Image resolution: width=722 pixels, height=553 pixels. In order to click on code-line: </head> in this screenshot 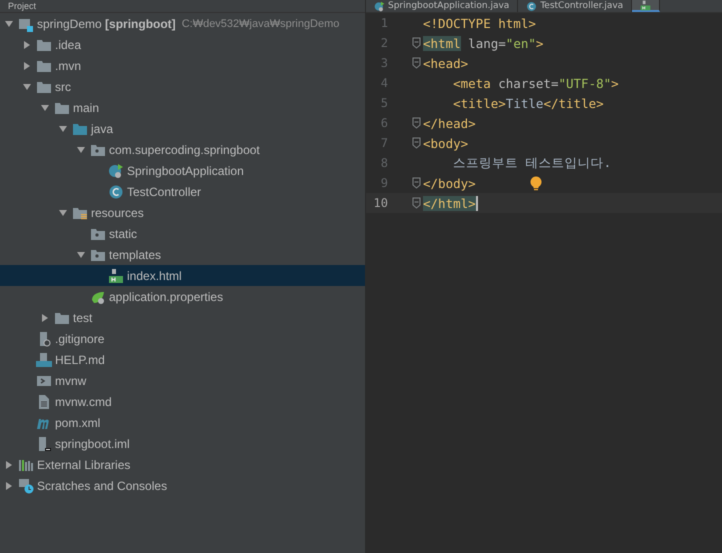, I will do `click(449, 123)`.